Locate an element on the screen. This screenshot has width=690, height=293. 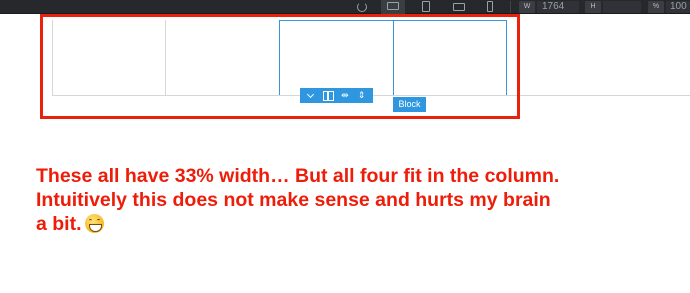
chevron-down-icon is located at coordinates (311, 95).